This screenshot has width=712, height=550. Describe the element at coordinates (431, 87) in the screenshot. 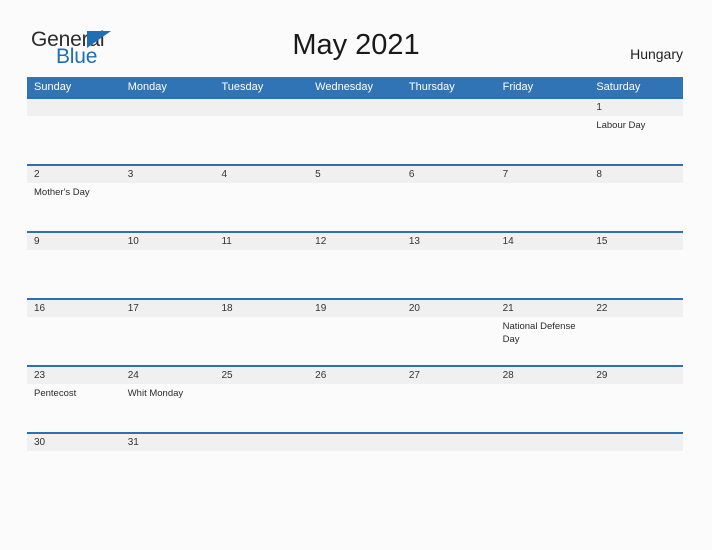

I see `weekday-thursday: Thursday` at that location.